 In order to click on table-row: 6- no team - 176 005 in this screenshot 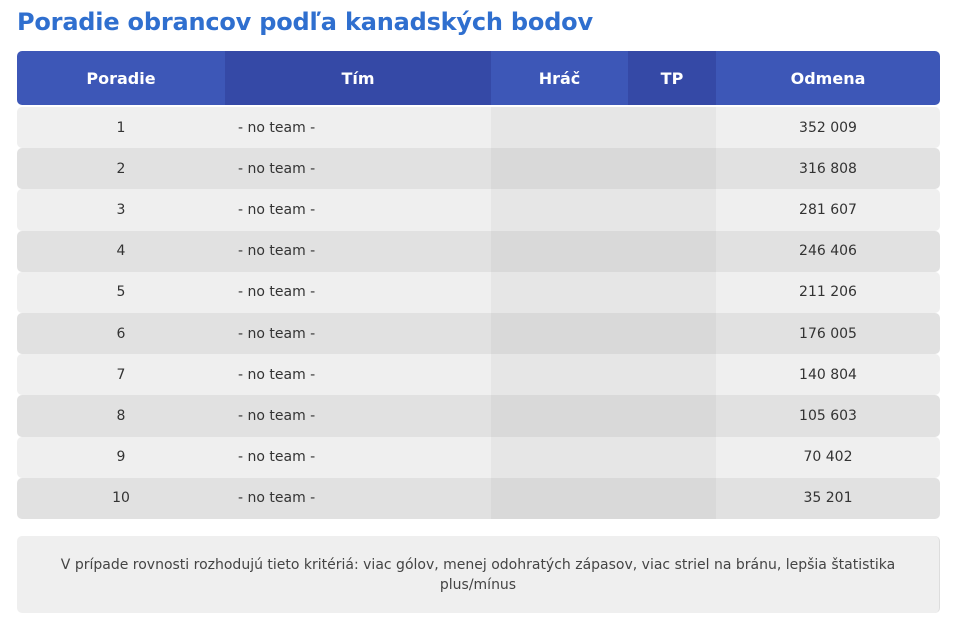, I will do `click(478, 333)`.